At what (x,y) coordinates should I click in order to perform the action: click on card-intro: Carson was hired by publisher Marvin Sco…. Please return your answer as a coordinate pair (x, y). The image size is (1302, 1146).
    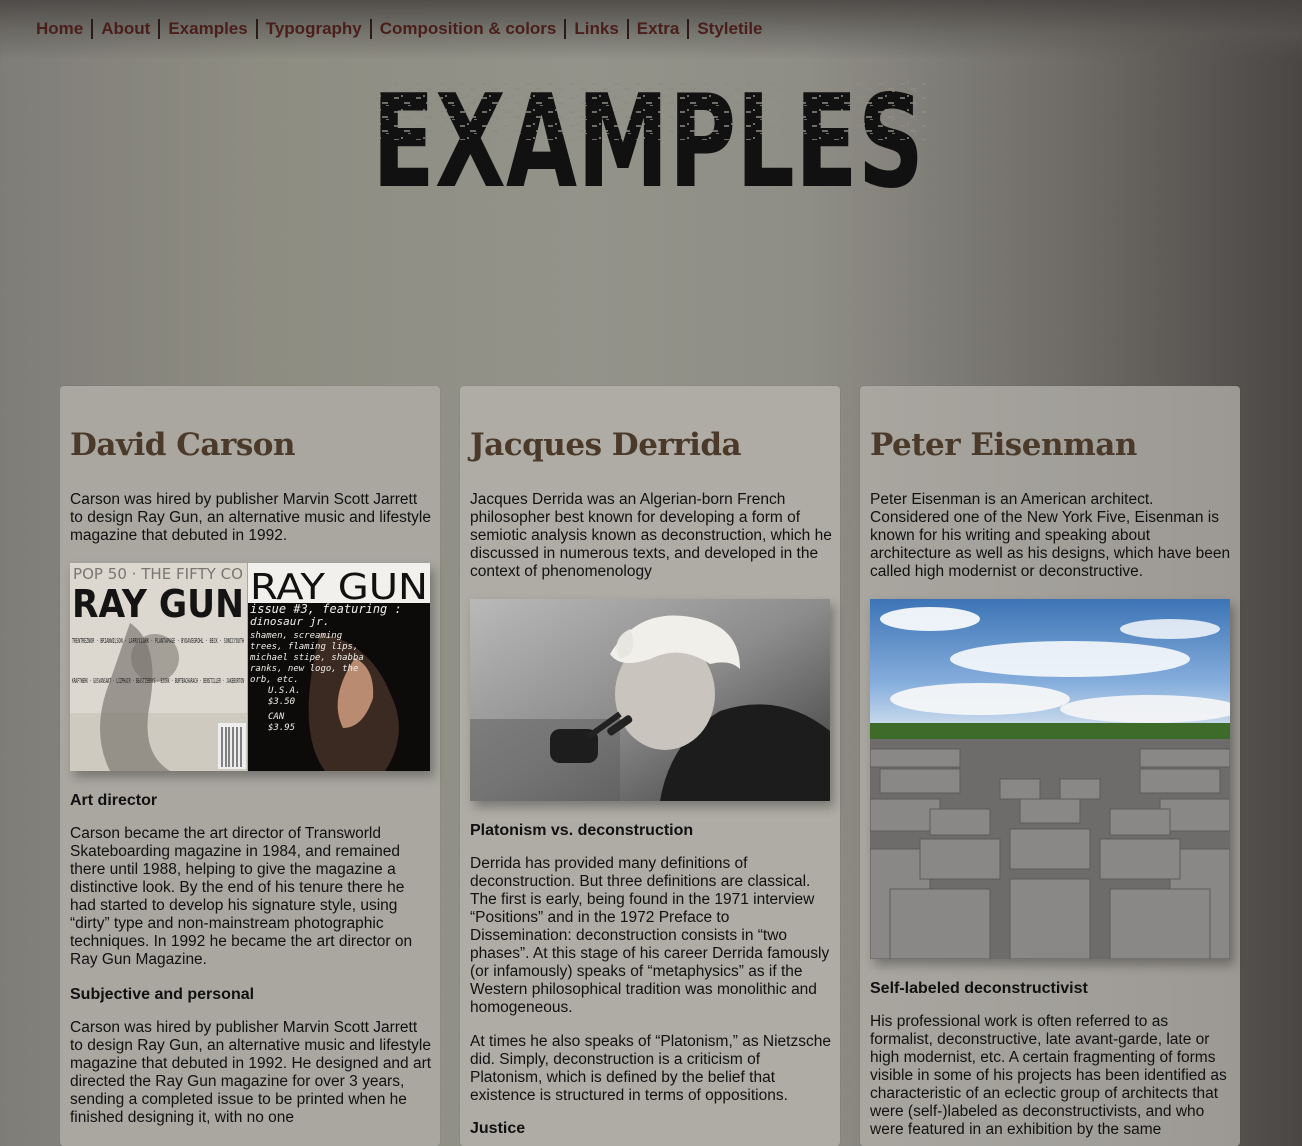
    Looking at the image, I should click on (250, 517).